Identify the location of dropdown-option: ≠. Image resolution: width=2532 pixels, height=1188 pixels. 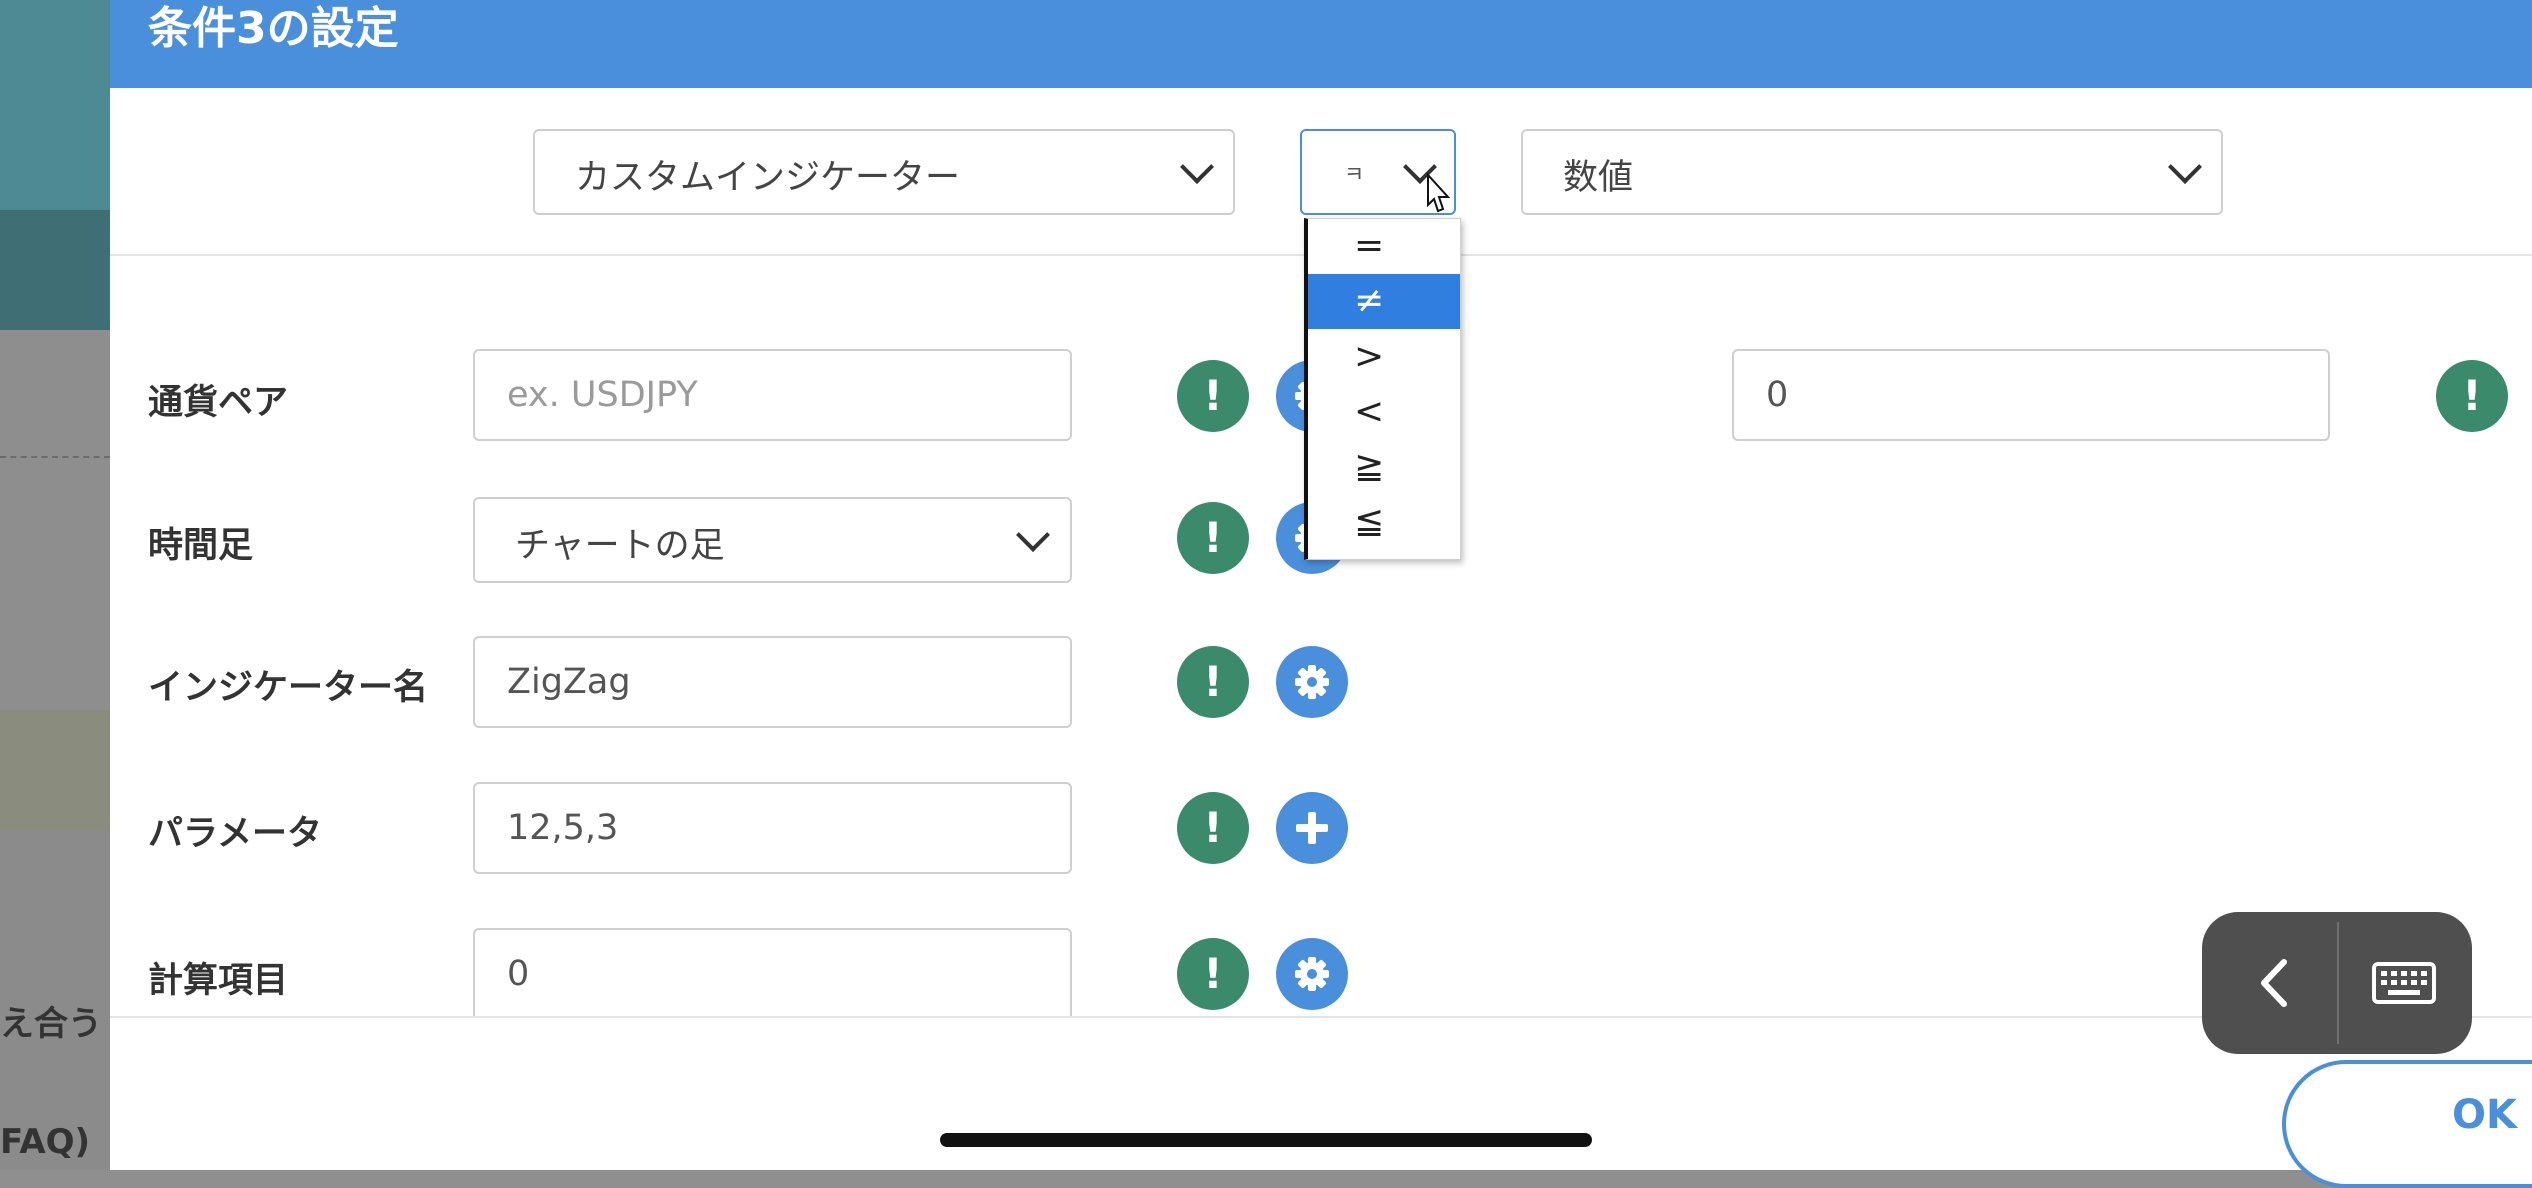
(1384, 301).